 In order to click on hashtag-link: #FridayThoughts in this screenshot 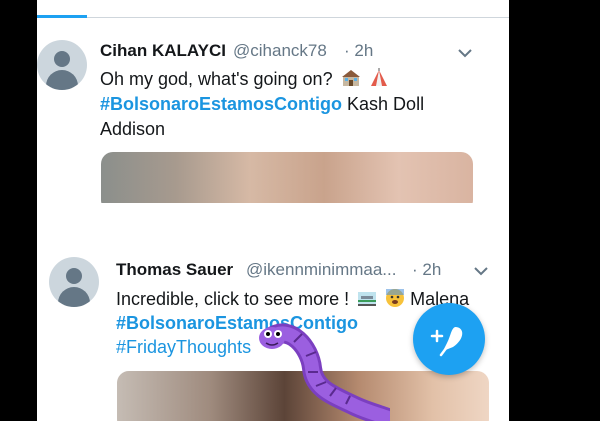, I will do `click(183, 347)`.